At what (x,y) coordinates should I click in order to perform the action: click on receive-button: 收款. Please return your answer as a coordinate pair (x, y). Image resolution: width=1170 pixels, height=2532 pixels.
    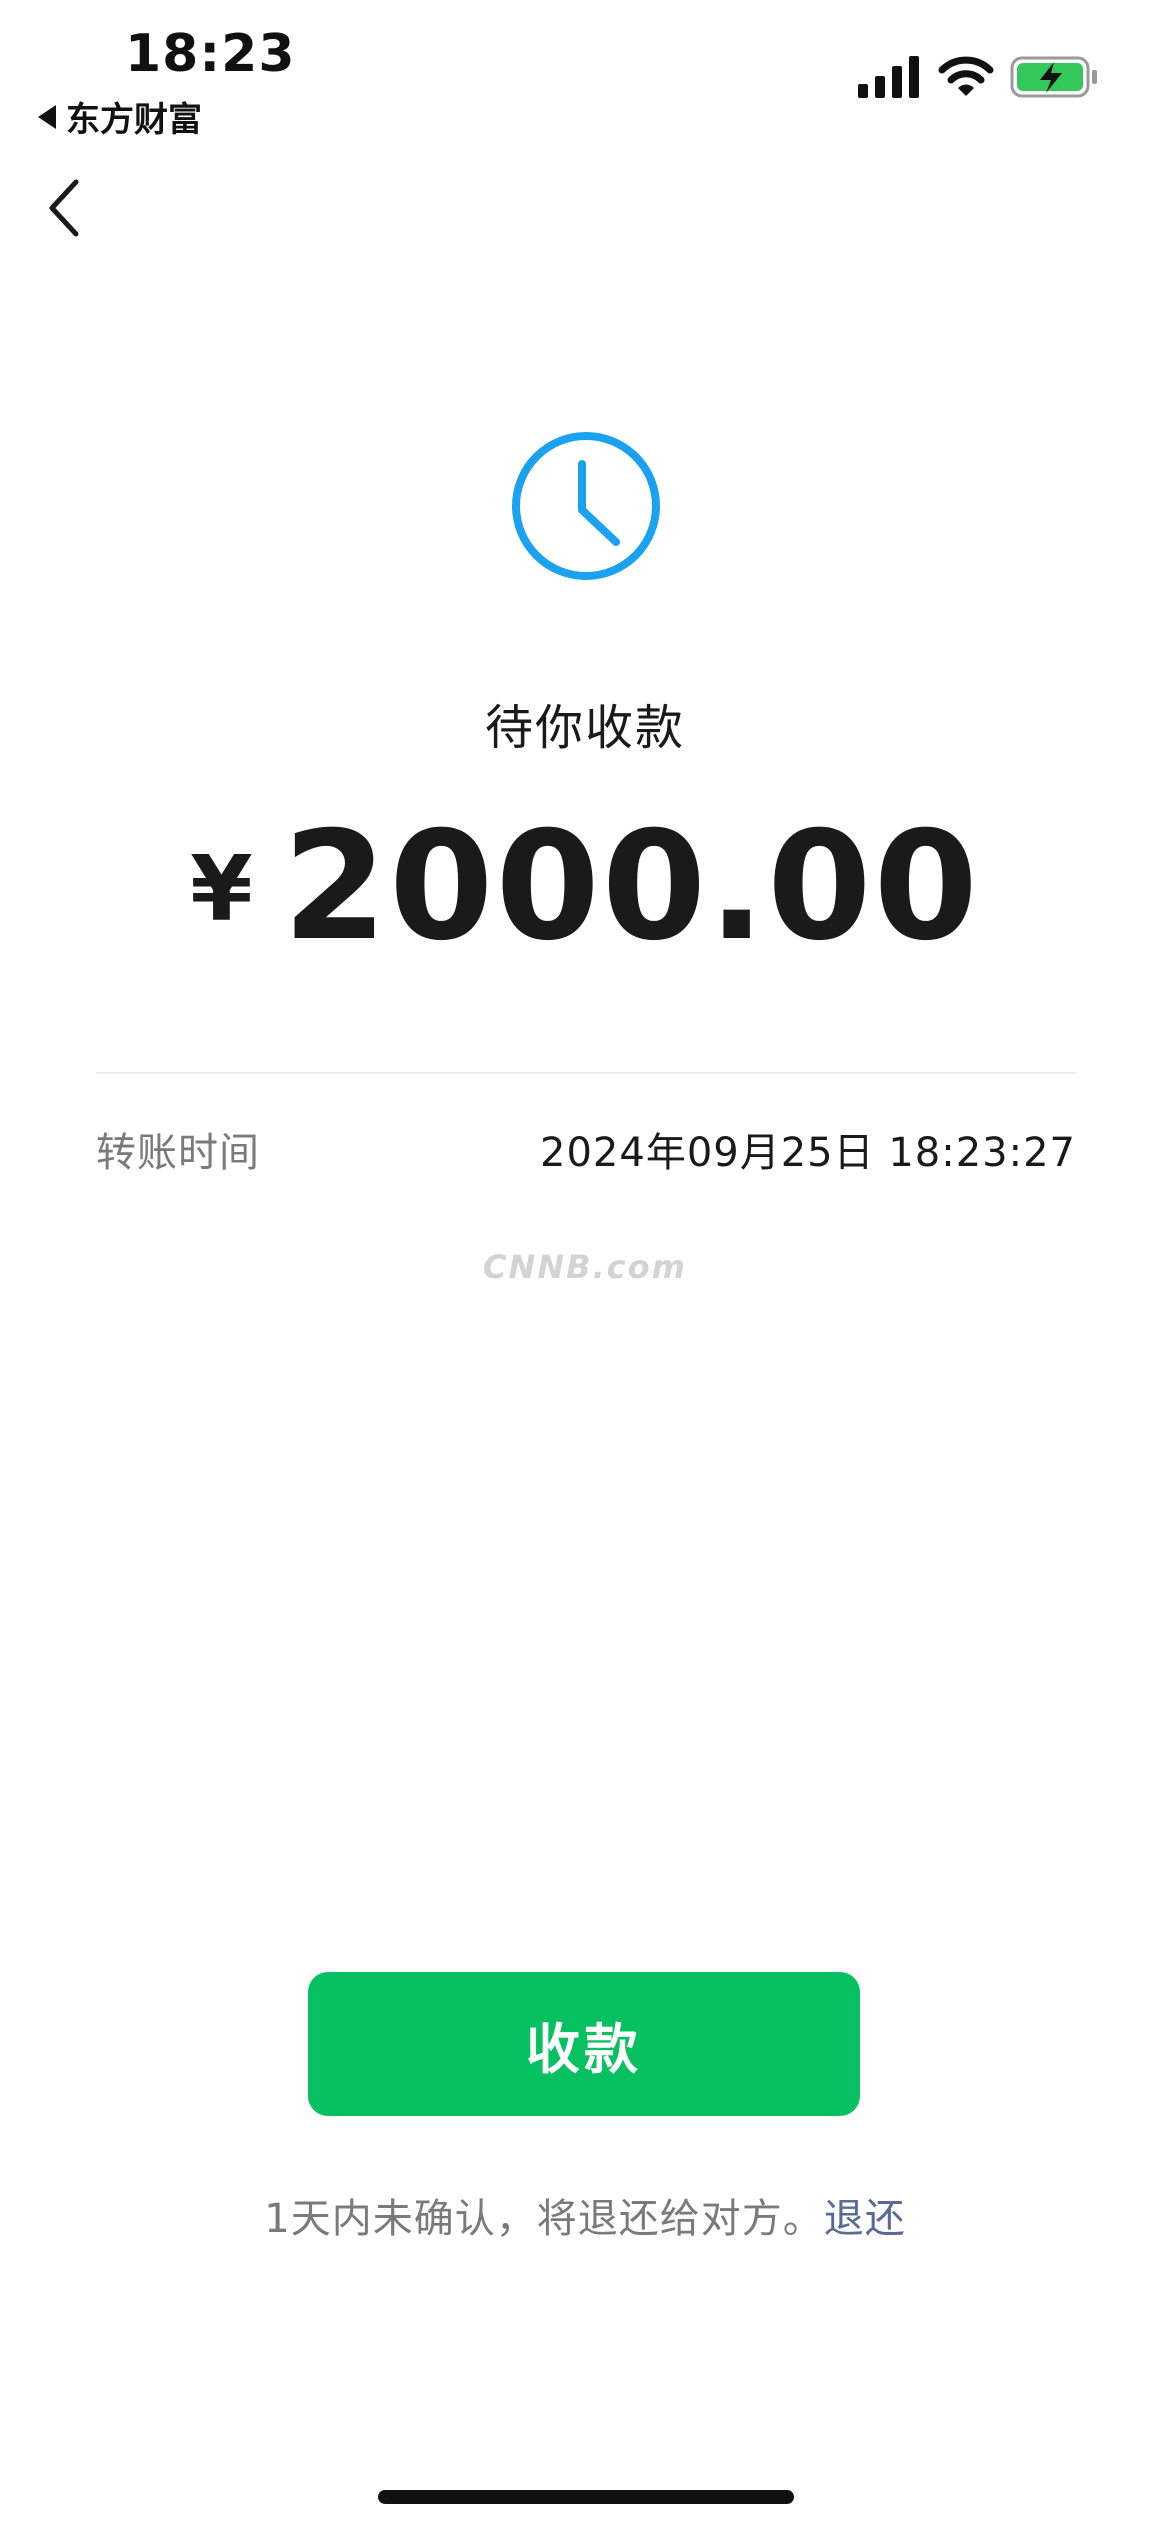
    Looking at the image, I should click on (584, 2044).